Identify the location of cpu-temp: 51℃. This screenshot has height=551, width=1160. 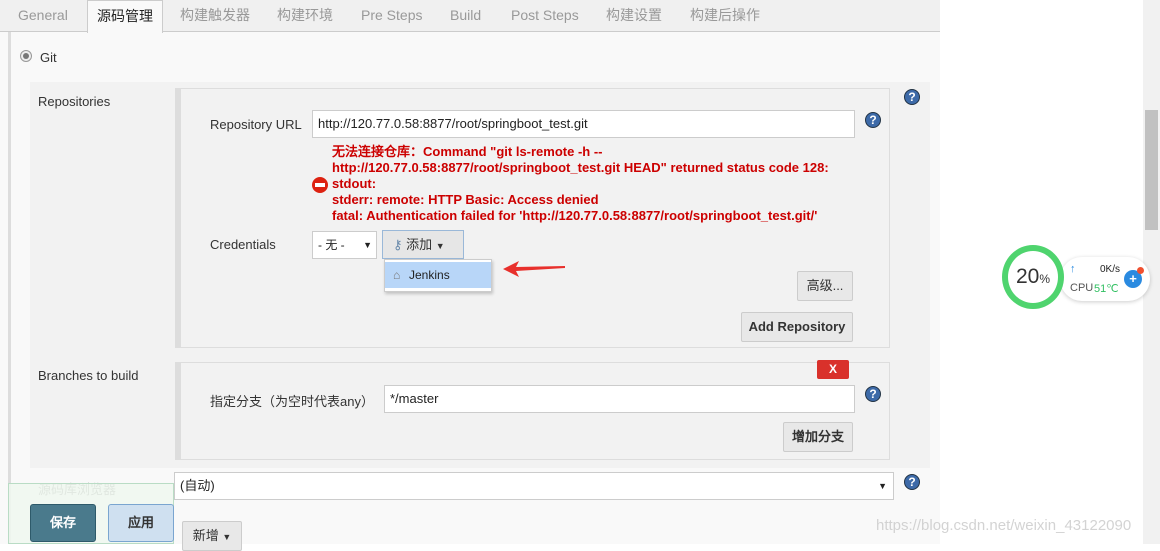
(1106, 289).